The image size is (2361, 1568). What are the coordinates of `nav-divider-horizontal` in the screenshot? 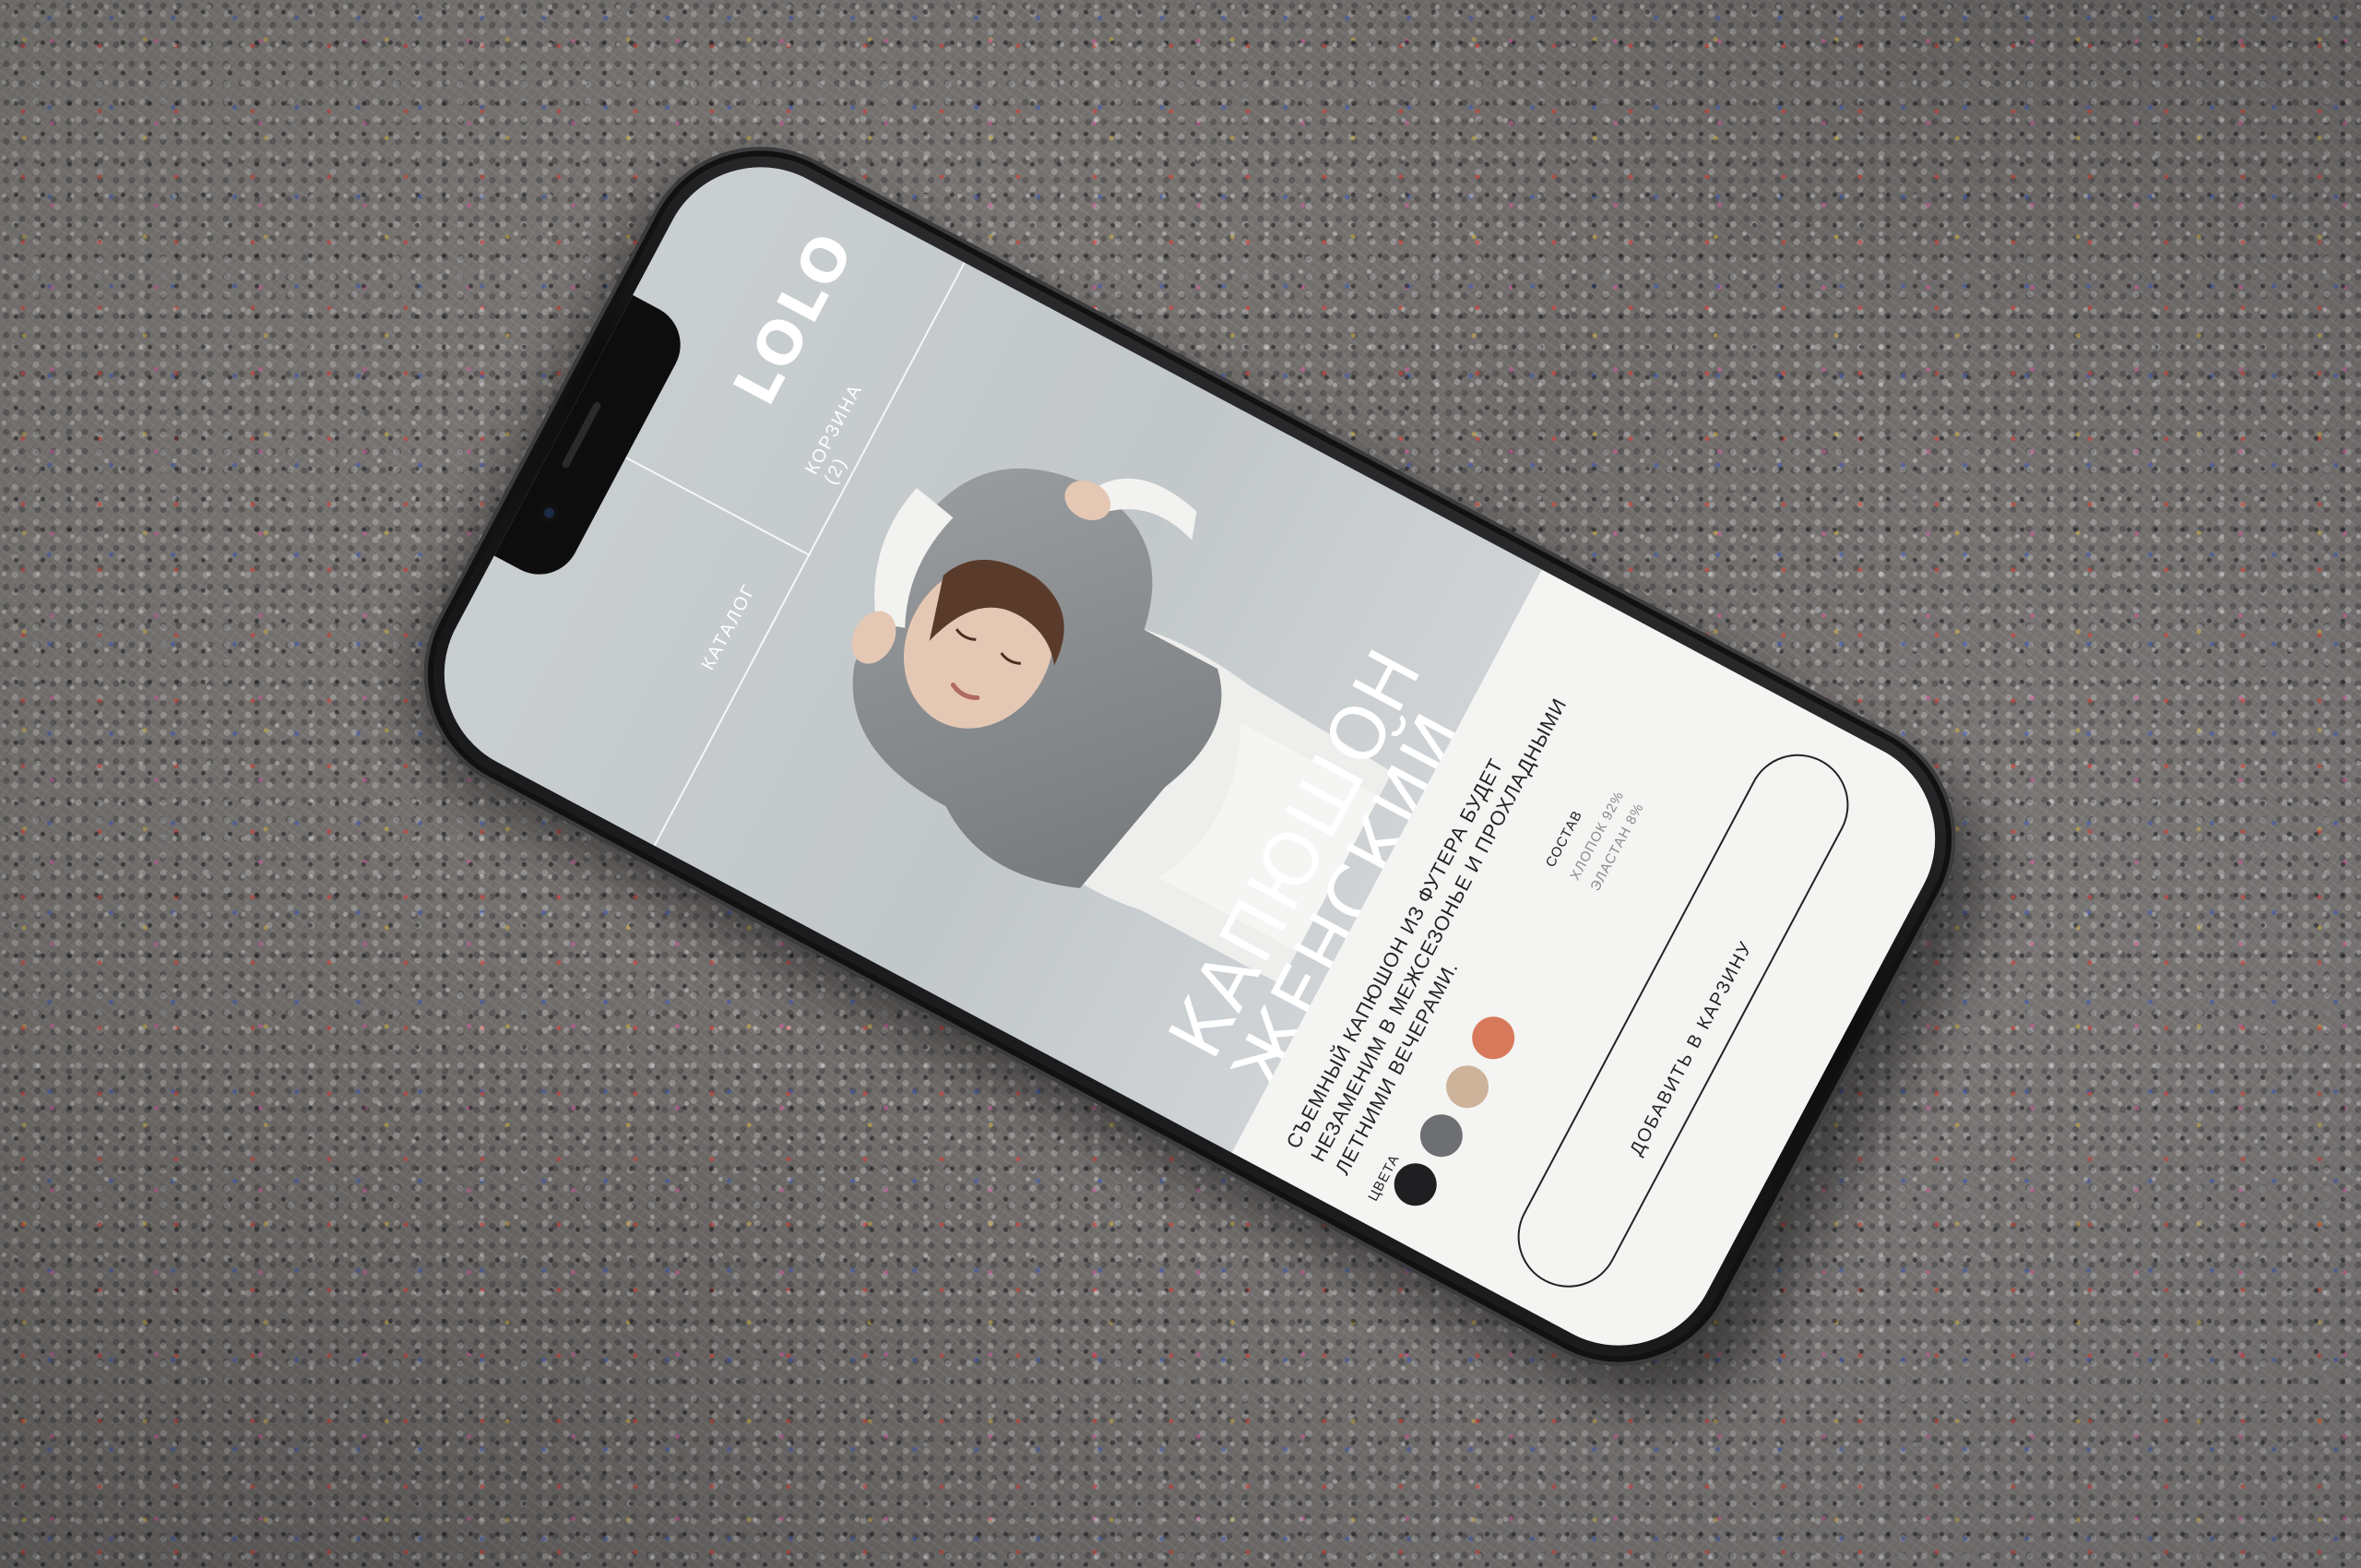 It's located at (711, 502).